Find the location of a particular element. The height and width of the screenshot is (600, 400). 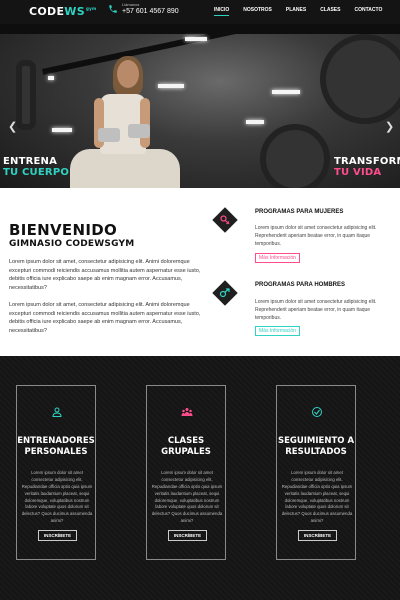

service-card-title-line: GRUPALES is located at coordinates (186, 451).